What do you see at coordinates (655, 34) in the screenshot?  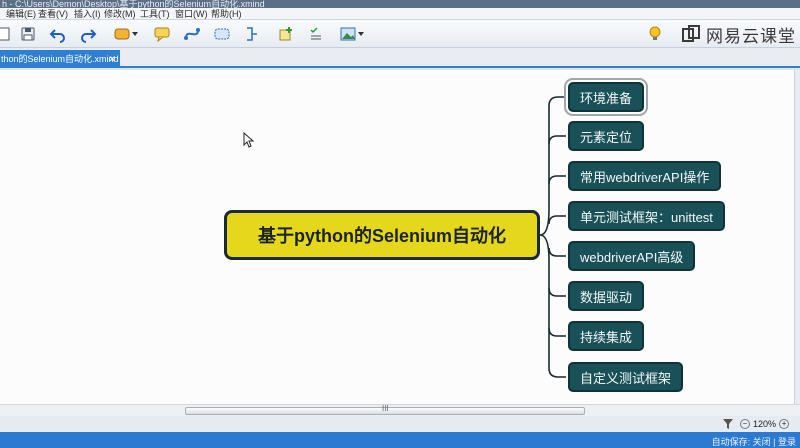 I see `lightbulb-icon` at bounding box center [655, 34].